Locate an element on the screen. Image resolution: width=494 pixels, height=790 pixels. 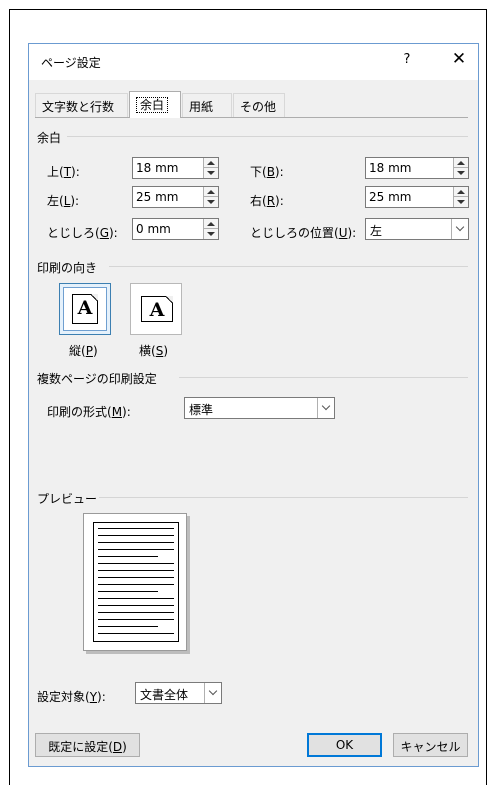
portrait-label: 縦(P) is located at coordinates (83, 351).